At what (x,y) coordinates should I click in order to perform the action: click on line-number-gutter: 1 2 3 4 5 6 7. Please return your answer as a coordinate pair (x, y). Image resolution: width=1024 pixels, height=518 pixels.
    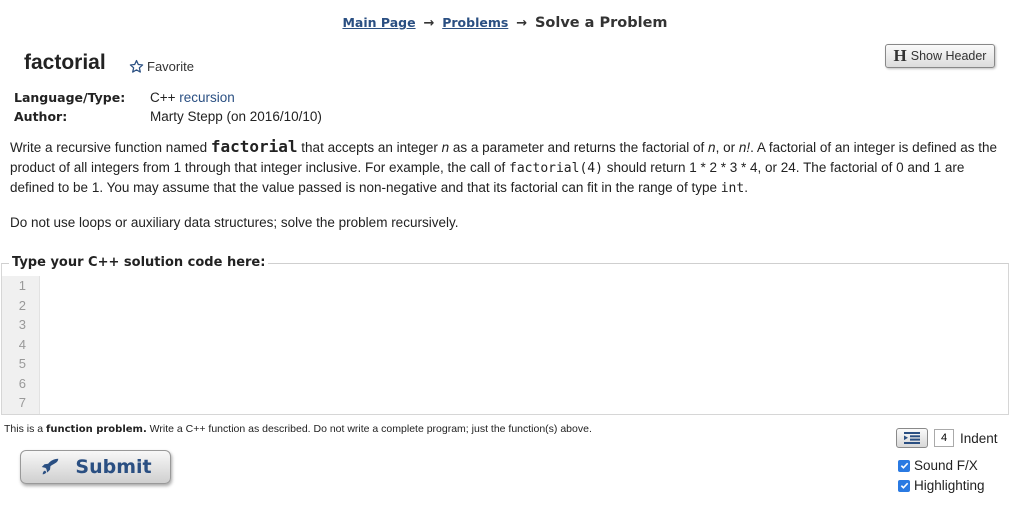
    Looking at the image, I should click on (21, 345).